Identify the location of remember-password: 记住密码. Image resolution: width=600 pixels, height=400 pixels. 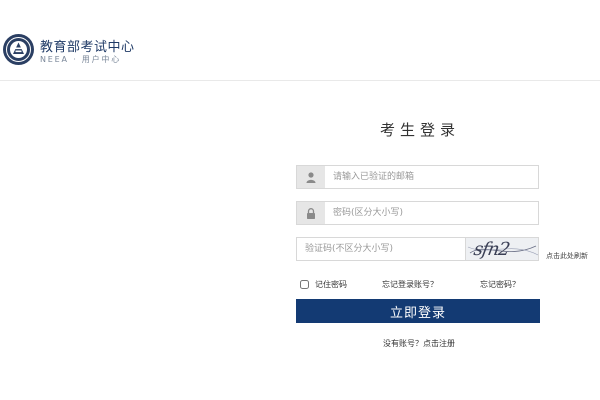
(323, 284).